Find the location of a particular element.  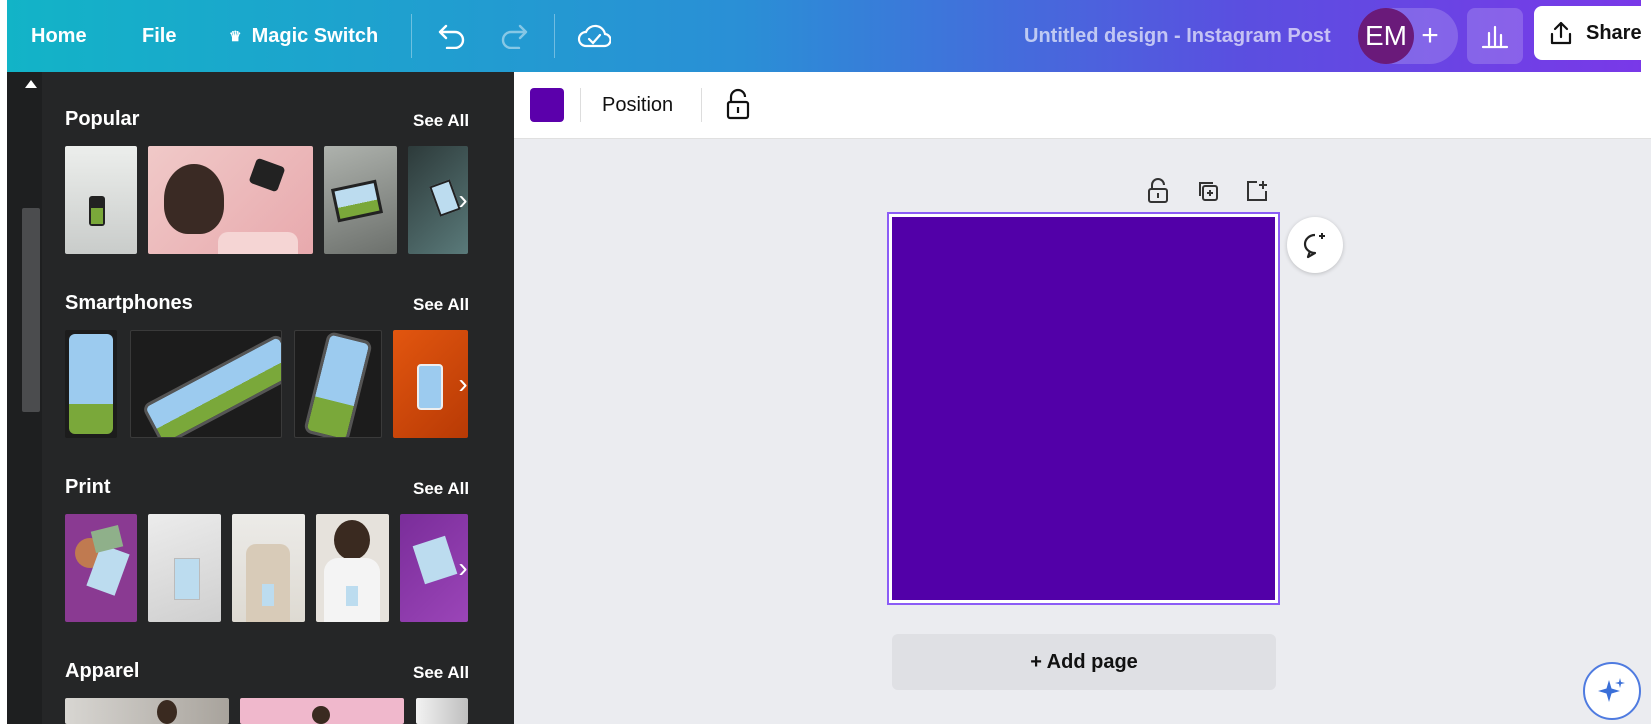

cloud-check-icon is located at coordinates (594, 36).